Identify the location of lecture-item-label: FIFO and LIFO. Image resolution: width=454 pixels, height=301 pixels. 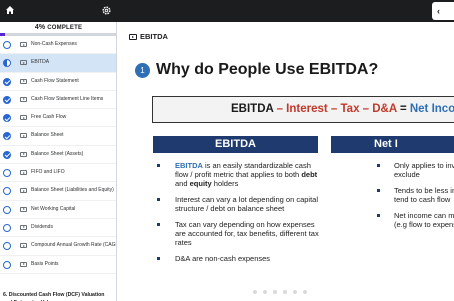
(48, 172).